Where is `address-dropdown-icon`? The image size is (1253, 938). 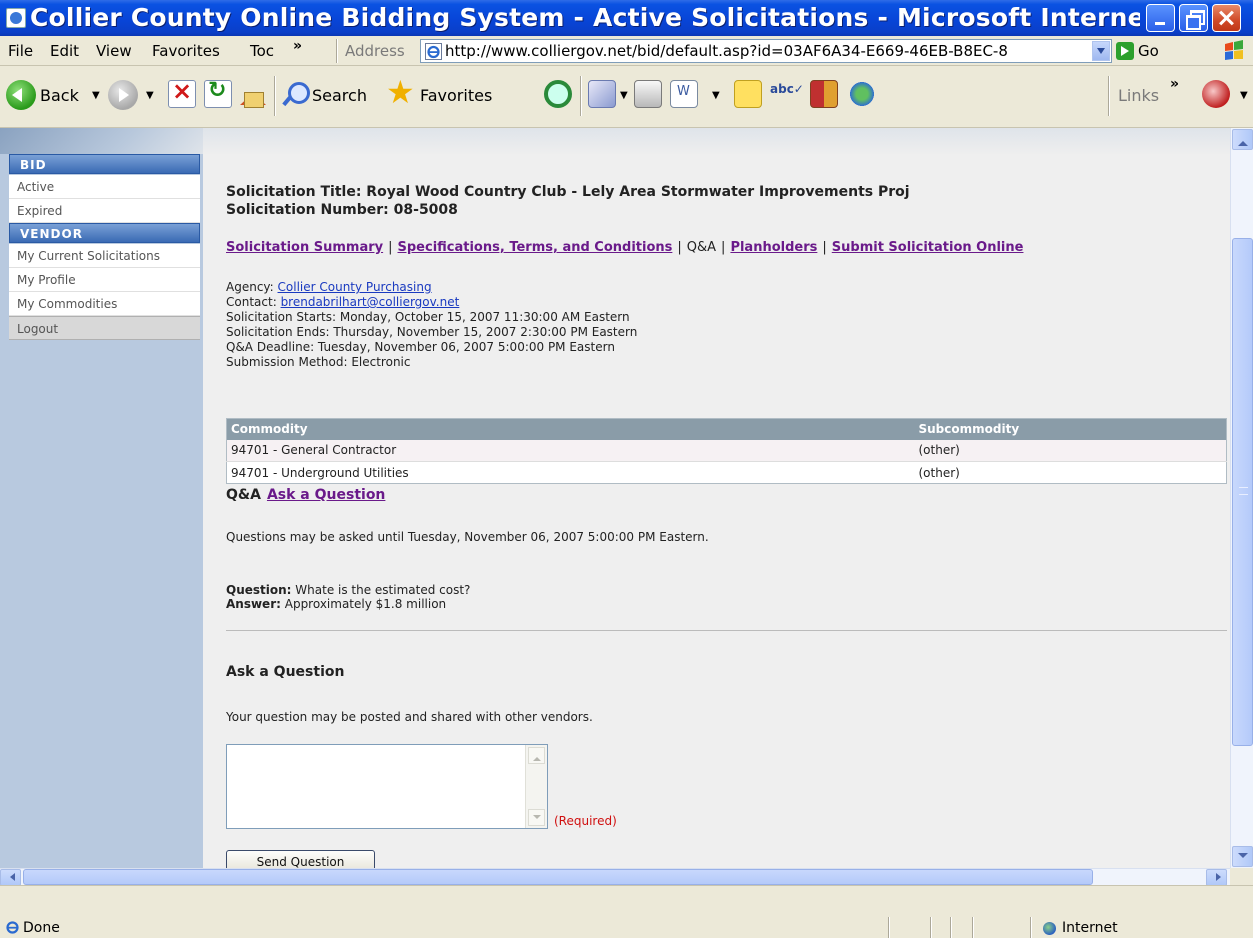 address-dropdown-icon is located at coordinates (1101, 51).